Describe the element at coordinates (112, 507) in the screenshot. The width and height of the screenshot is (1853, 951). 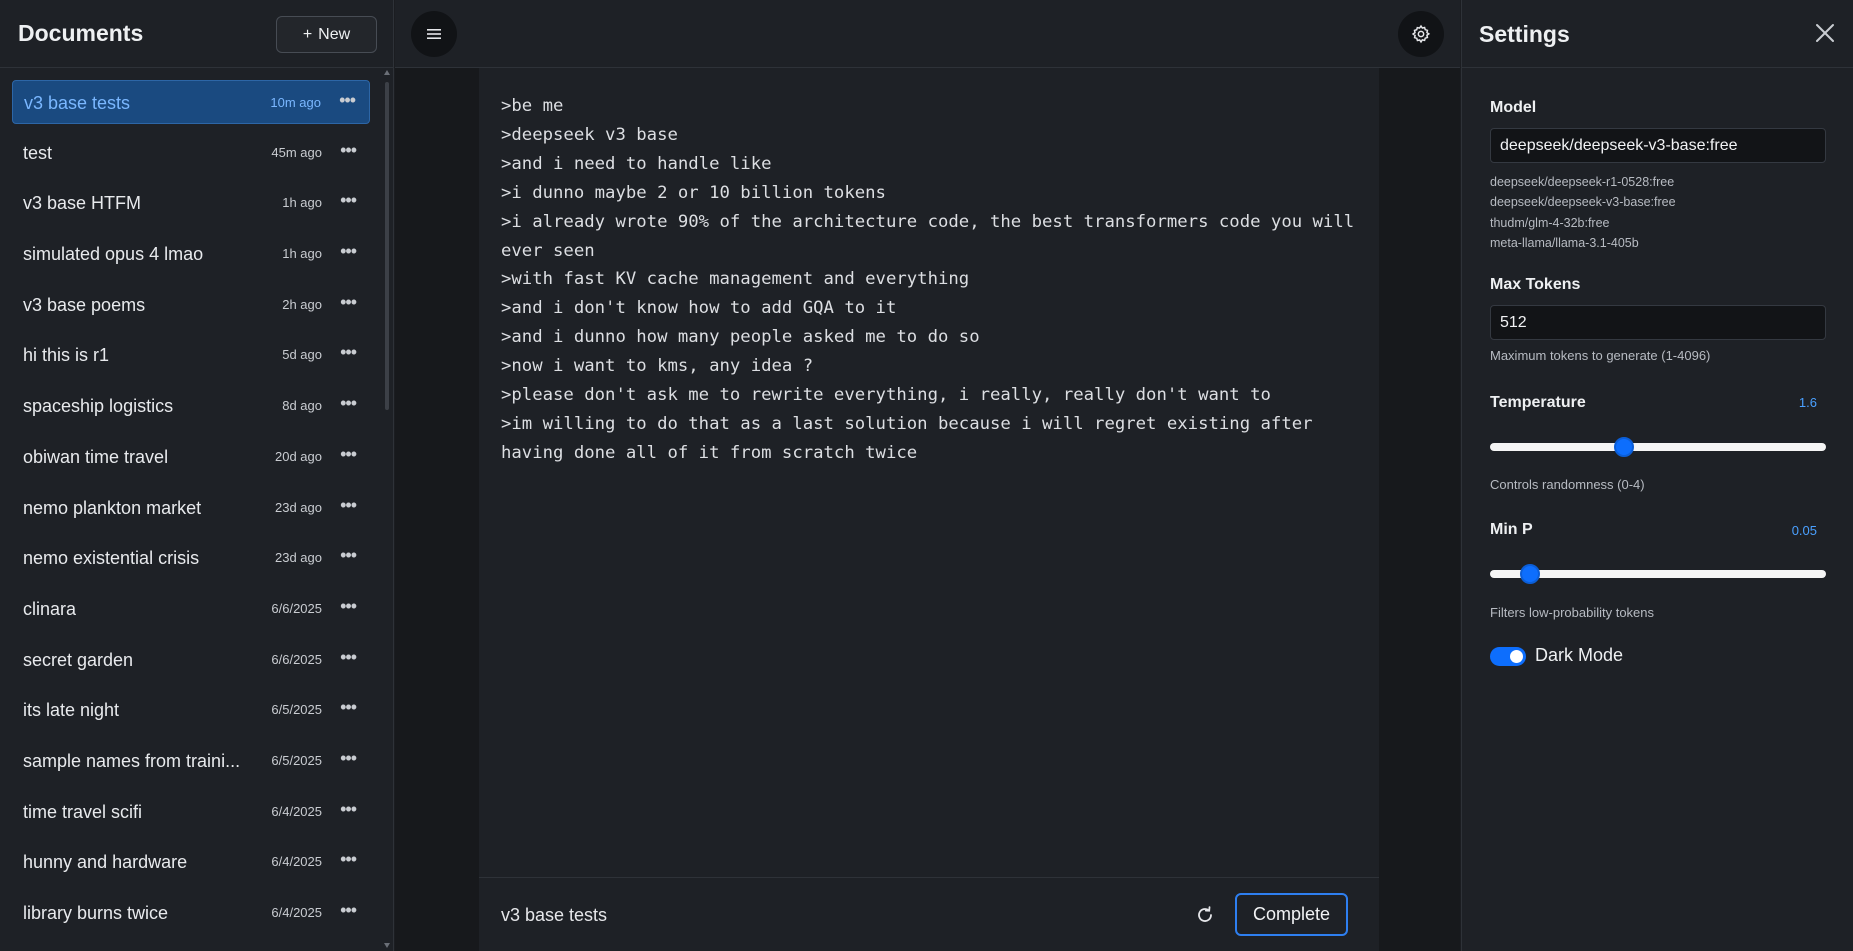
I see `document-name: nemo plankton market` at that location.